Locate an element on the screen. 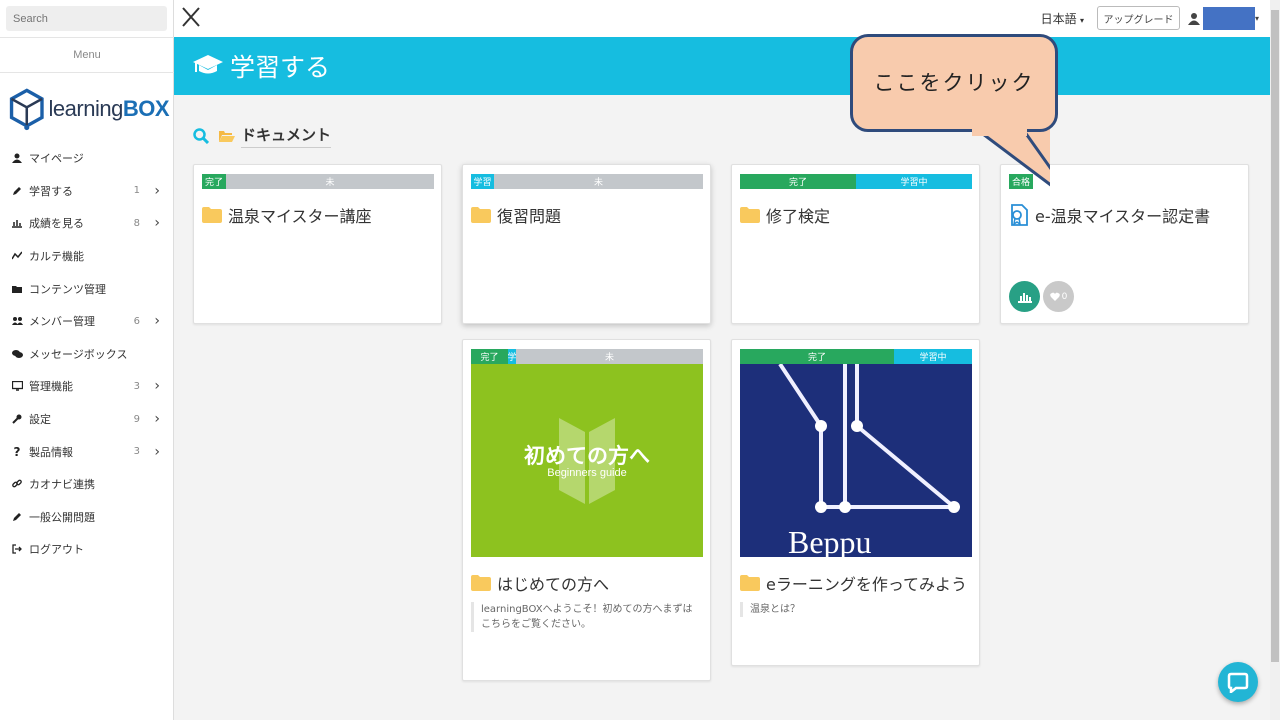 The height and width of the screenshot is (720, 1280). card-title-row: はじめての方へ is located at coordinates (540, 583).